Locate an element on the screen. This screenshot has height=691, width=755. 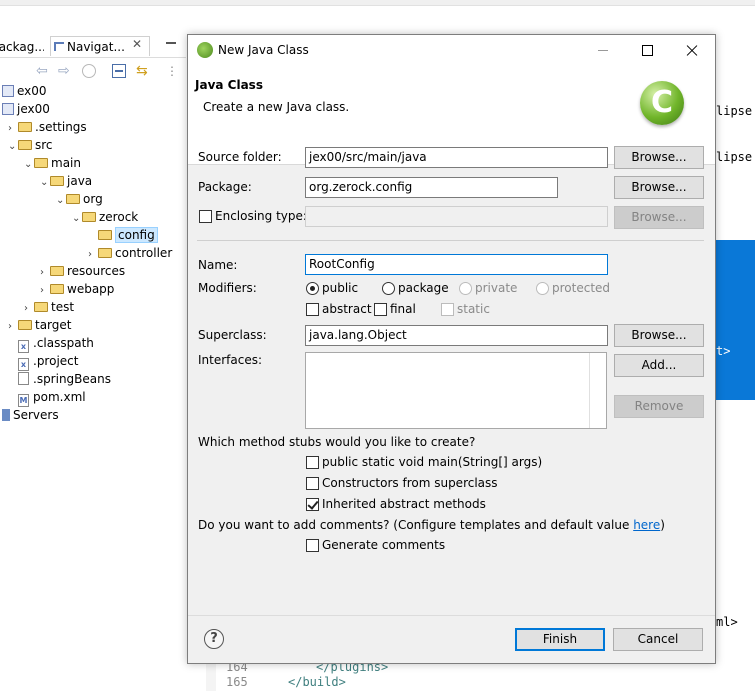
tree-item-label: pom.xml is located at coordinates (59, 397).